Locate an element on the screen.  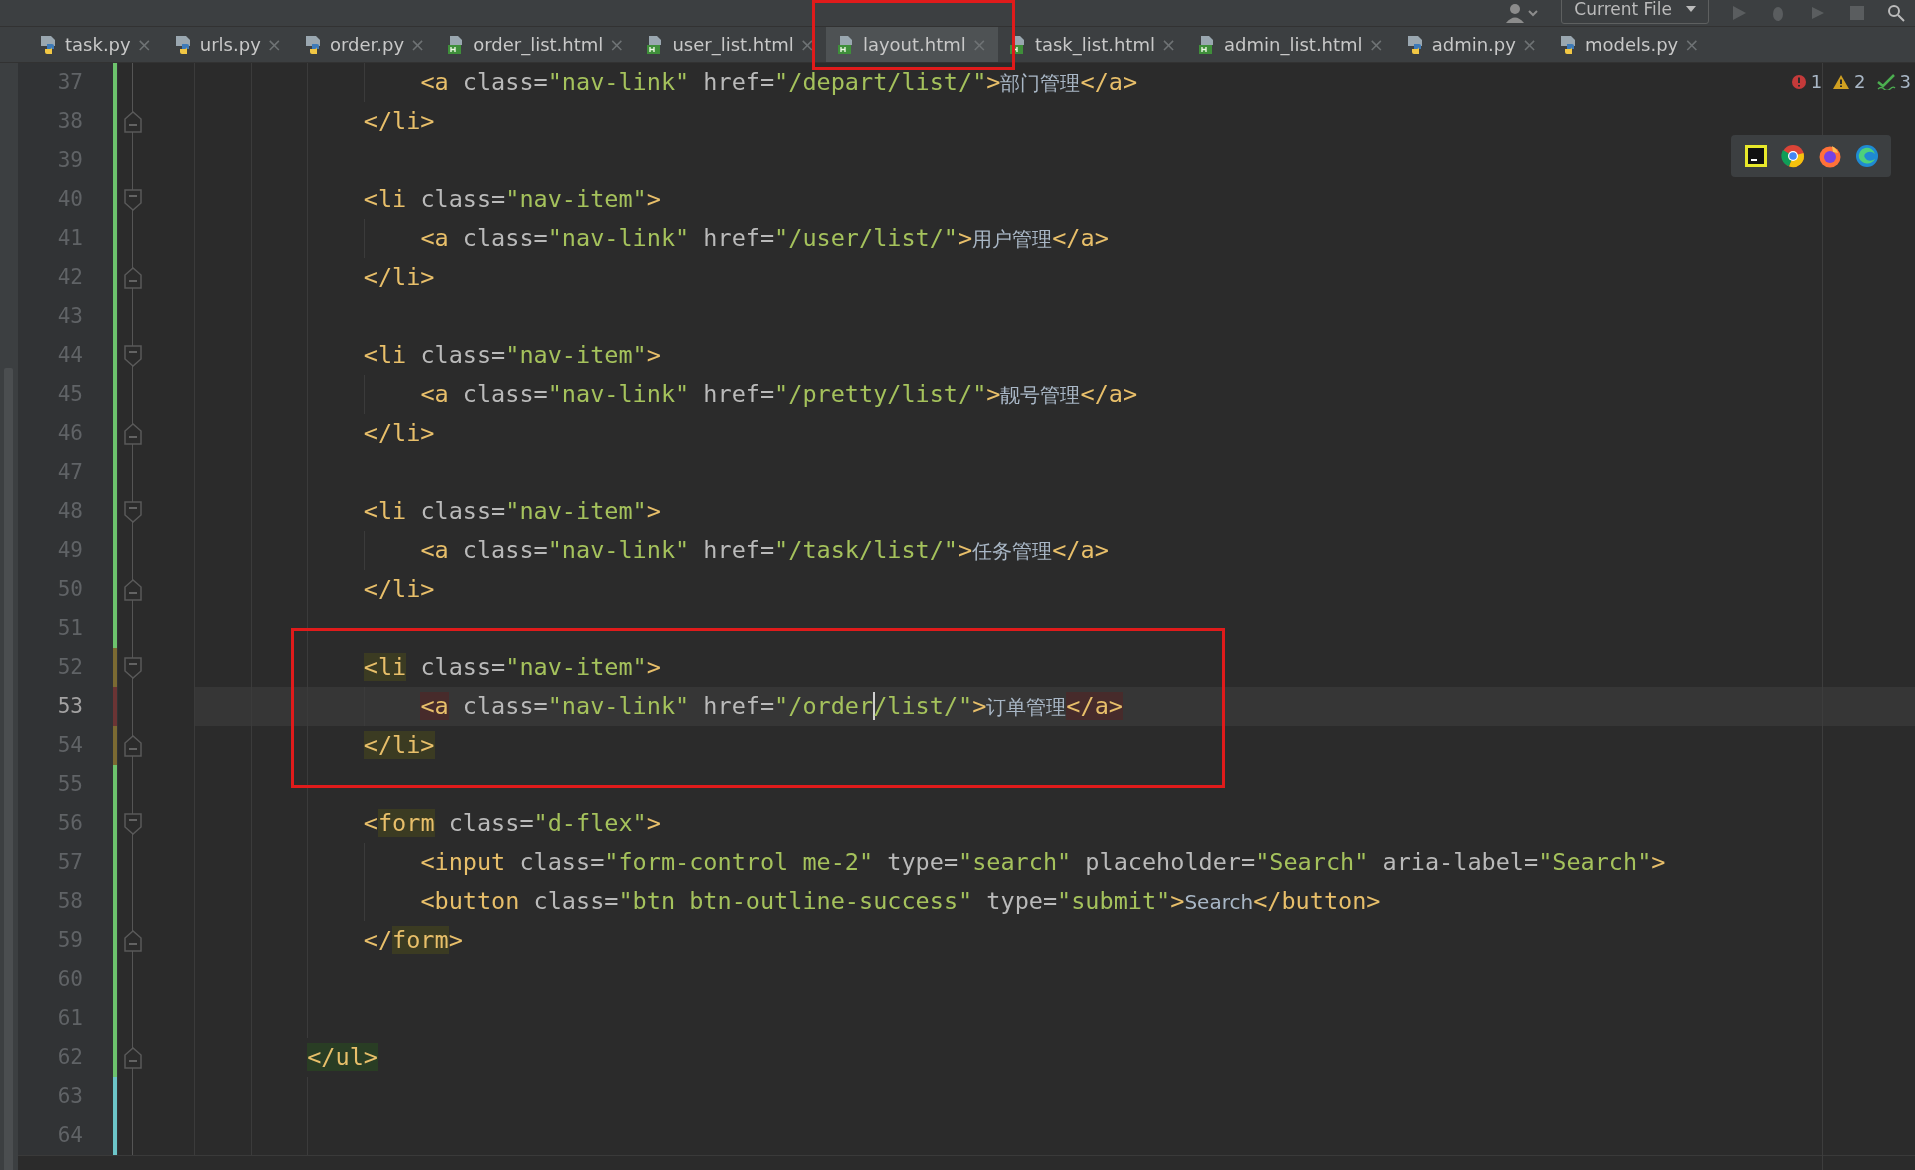
editor-tab: user_list.html × is located at coordinates (730, 44).